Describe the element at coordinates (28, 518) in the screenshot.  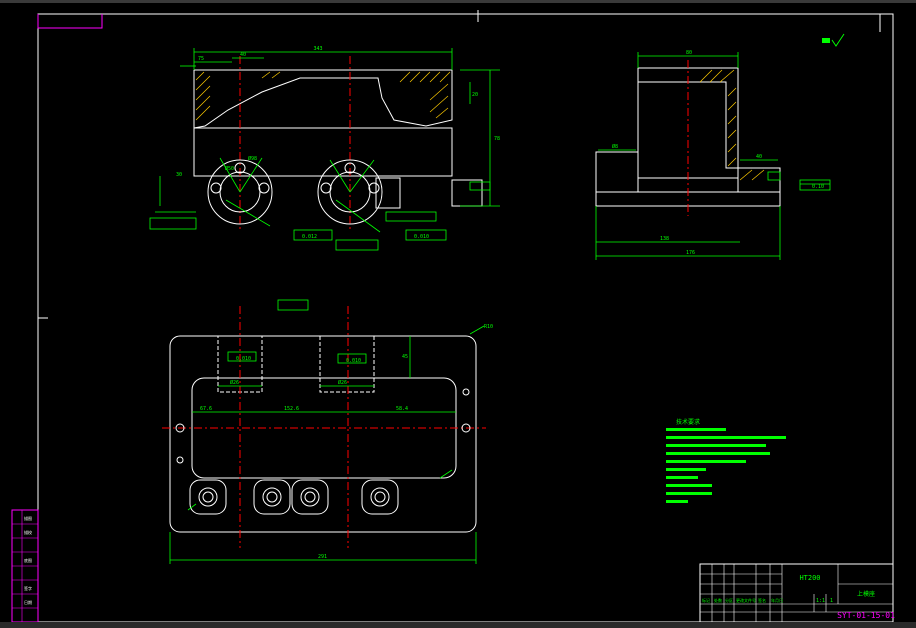
I see `svg-text: 描图` at that location.